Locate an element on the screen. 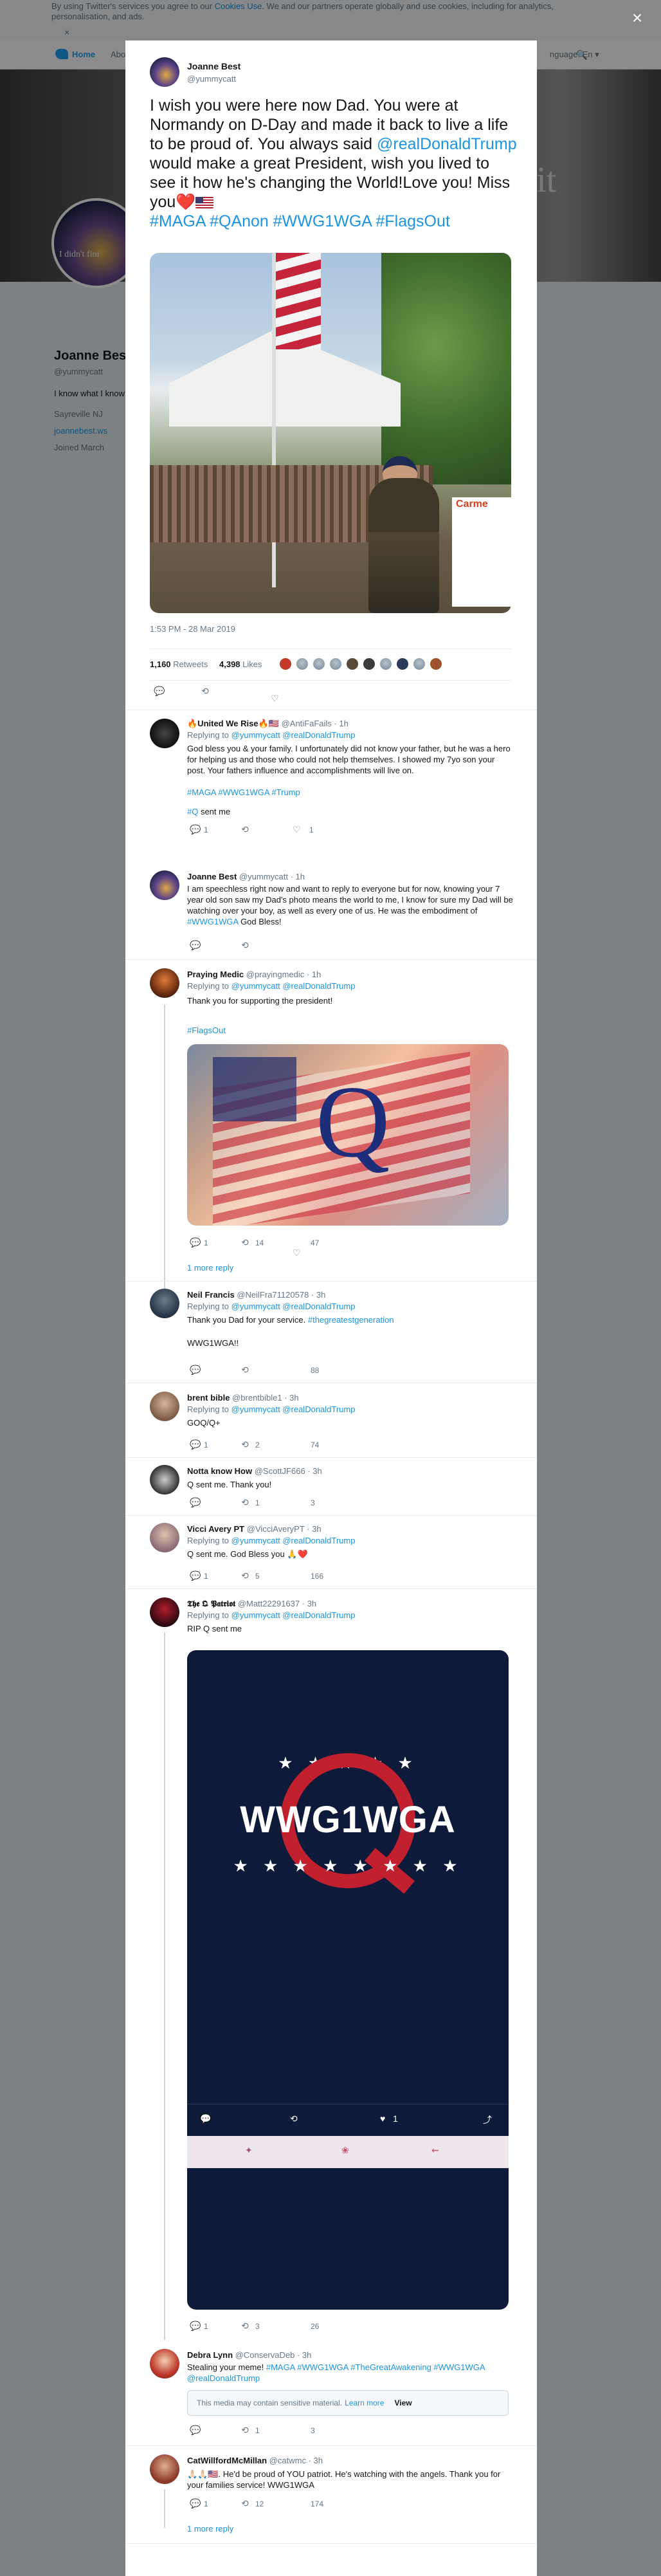  mention-link: @realDonaldTrump is located at coordinates (447, 144).